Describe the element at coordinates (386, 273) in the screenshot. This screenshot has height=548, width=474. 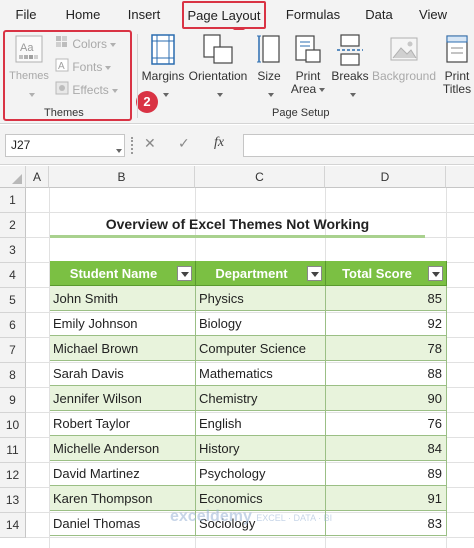
I see `header-total-score: Total Score` at that location.